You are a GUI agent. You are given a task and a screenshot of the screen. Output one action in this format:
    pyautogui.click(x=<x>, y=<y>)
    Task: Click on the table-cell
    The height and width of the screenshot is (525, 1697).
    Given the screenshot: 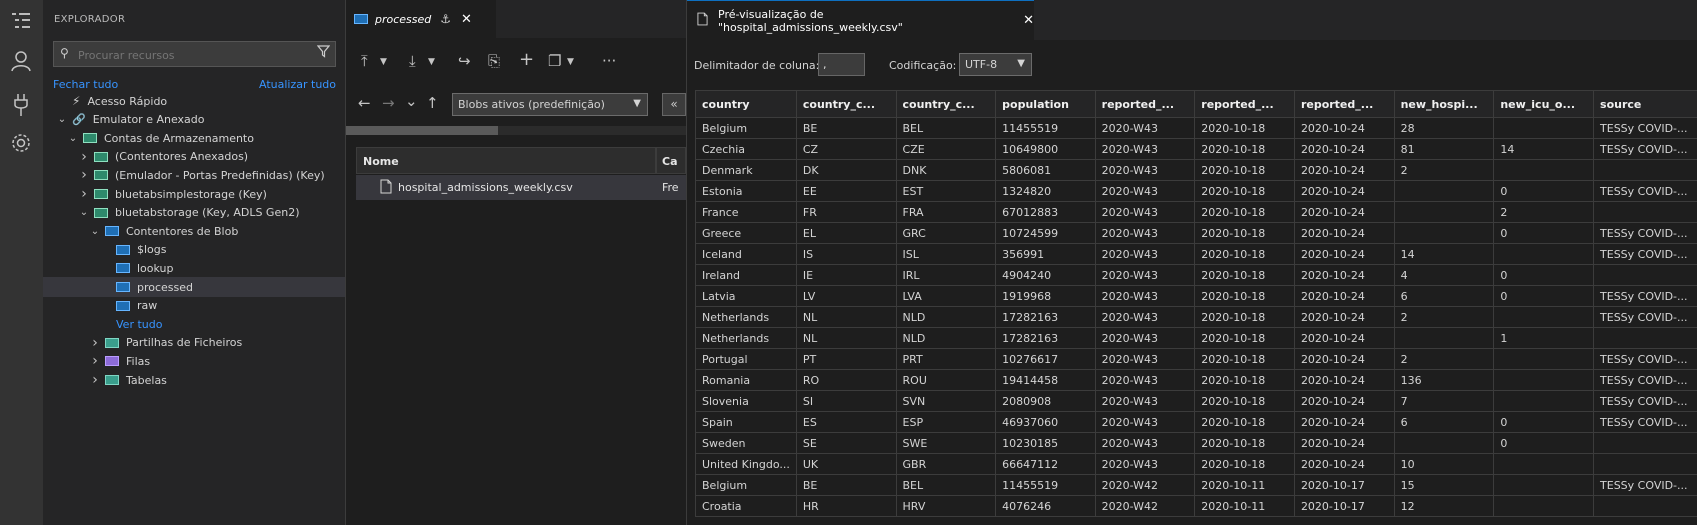 What is the action you would take?
    pyautogui.click(x=1444, y=191)
    